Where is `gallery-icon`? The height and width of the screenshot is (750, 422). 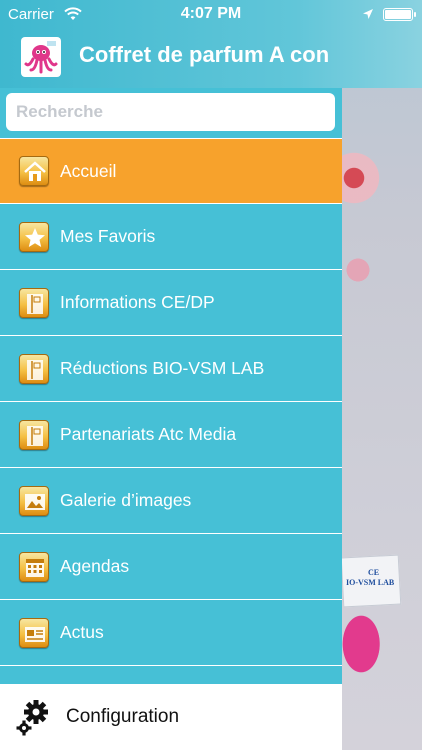
gallery-icon is located at coordinates (34, 500).